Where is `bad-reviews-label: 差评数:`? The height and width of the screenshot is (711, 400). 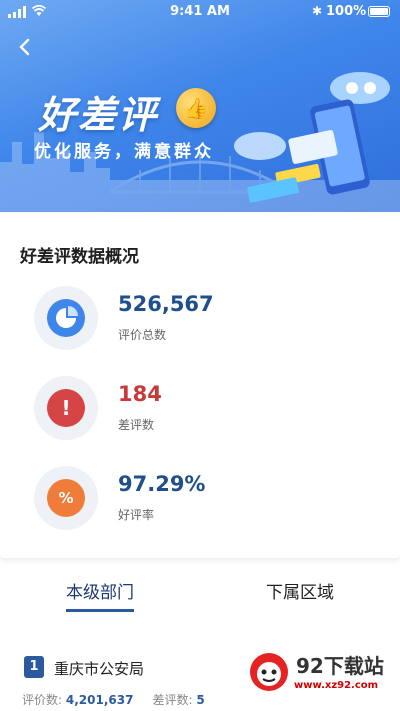 bad-reviews-label: 差评数: is located at coordinates (172, 700).